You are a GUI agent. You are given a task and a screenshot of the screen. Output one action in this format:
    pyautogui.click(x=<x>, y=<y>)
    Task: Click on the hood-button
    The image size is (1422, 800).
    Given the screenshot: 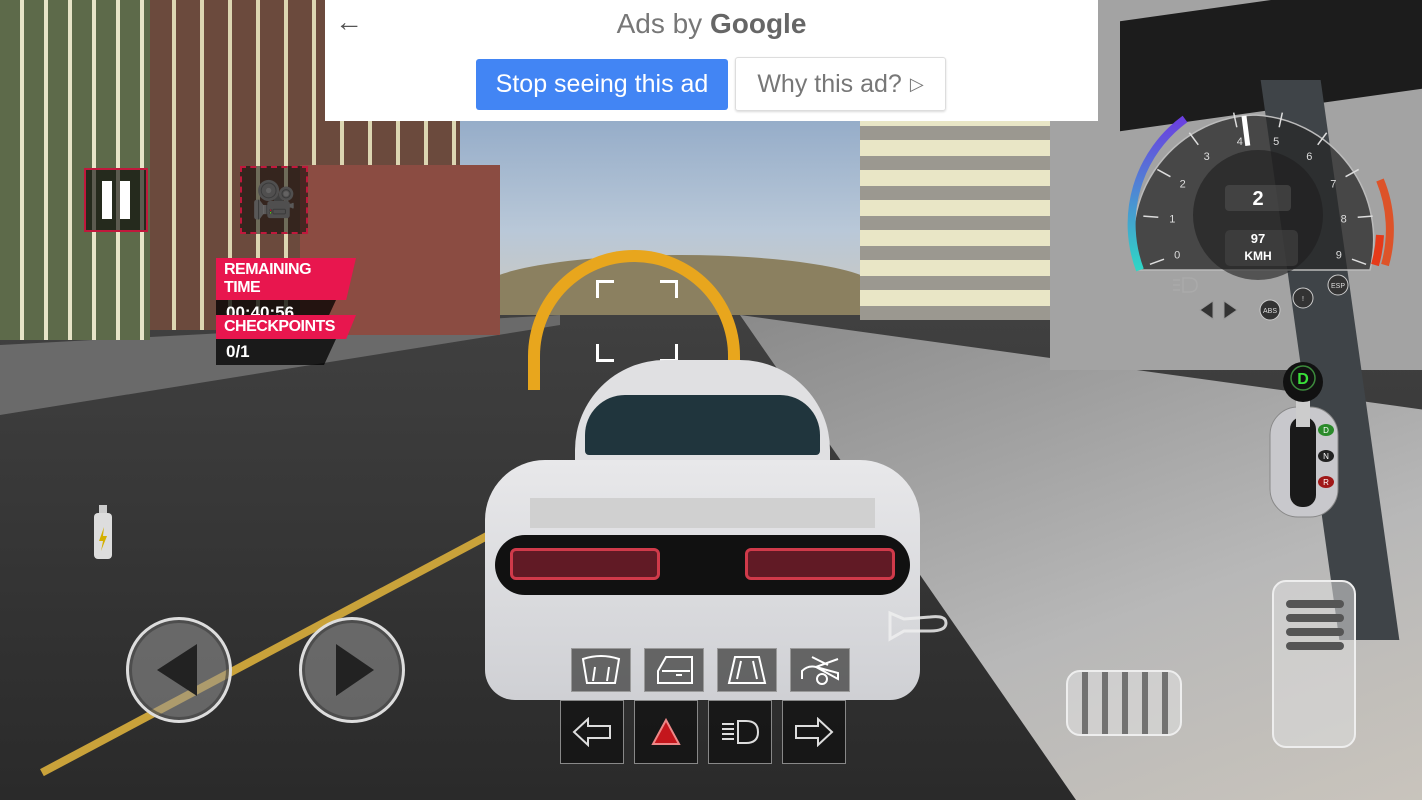 What is the action you would take?
    pyautogui.click(x=747, y=670)
    